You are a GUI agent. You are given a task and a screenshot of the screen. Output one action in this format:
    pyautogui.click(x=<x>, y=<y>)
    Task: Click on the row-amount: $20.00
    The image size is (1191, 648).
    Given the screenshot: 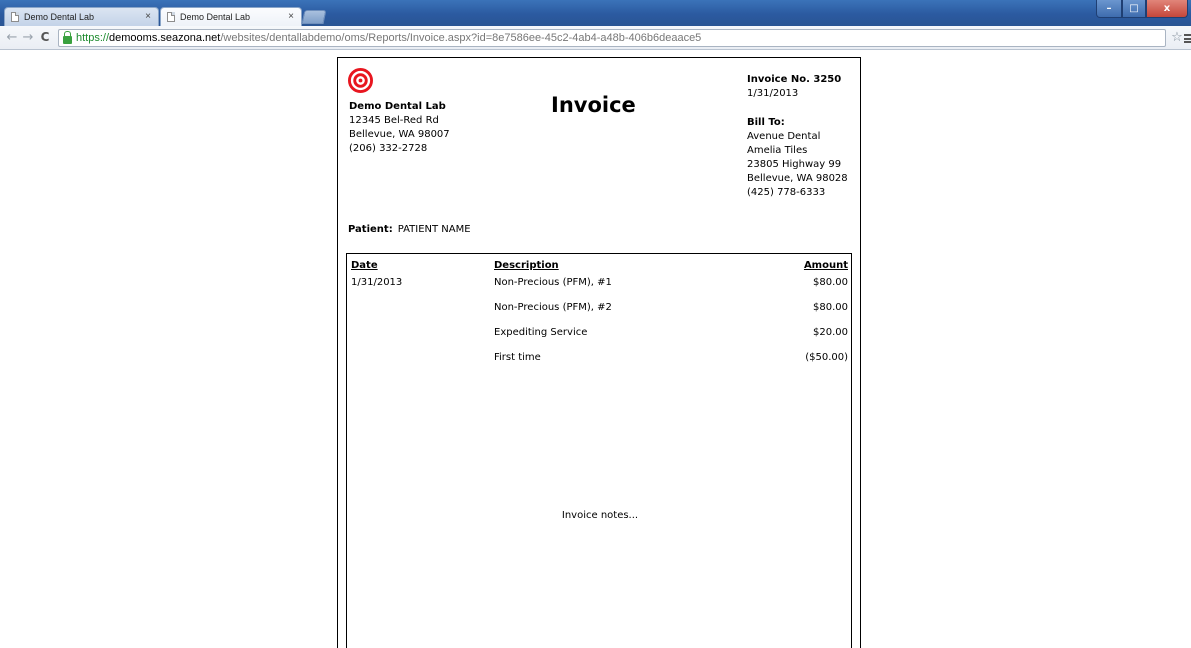 What is the action you would take?
    pyautogui.click(x=830, y=332)
    